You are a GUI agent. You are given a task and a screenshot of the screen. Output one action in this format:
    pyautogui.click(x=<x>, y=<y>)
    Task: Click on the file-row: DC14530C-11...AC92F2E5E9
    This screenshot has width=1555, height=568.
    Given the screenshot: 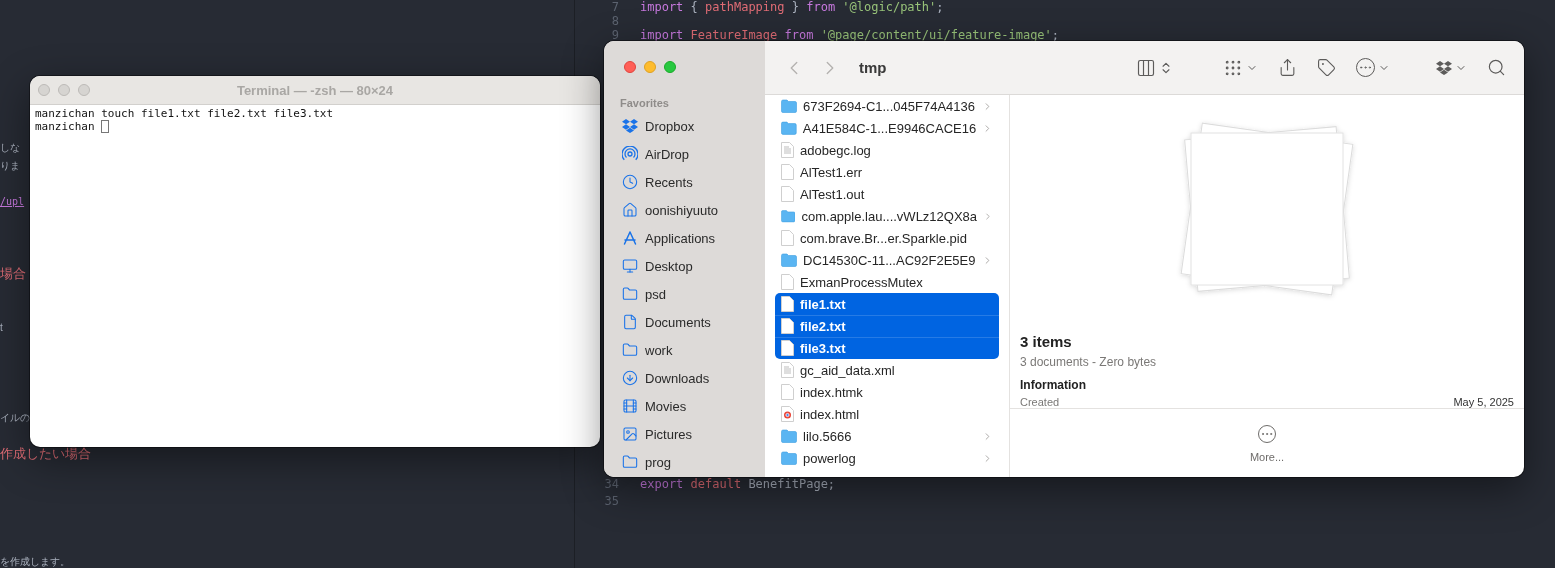 What is the action you would take?
    pyautogui.click(x=887, y=260)
    